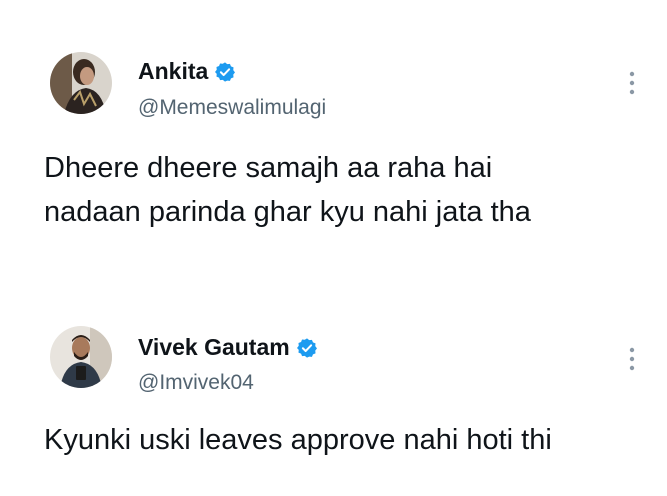  I want to click on tweet-text: Kyunki uski leaves approve nahi hoti thi, so click(349, 440).